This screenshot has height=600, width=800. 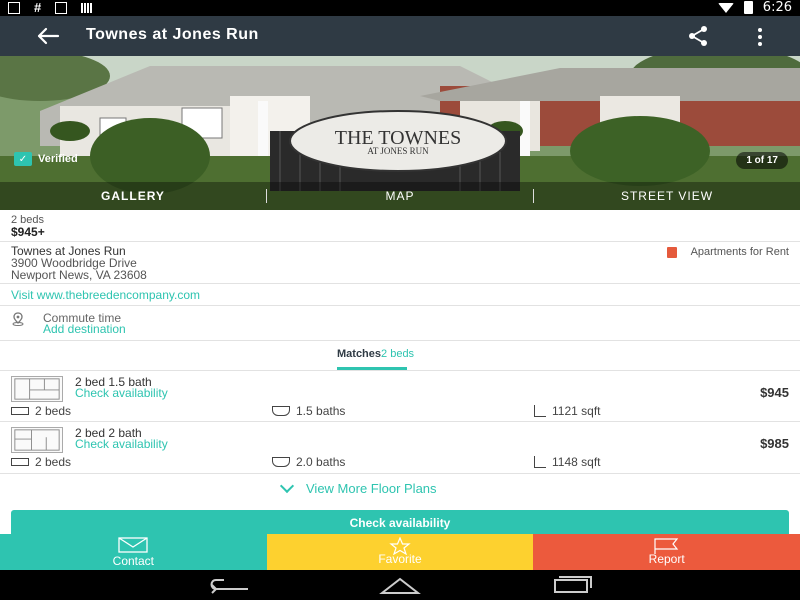 I want to click on verified-badge: ✓ Verified, so click(x=46, y=159).